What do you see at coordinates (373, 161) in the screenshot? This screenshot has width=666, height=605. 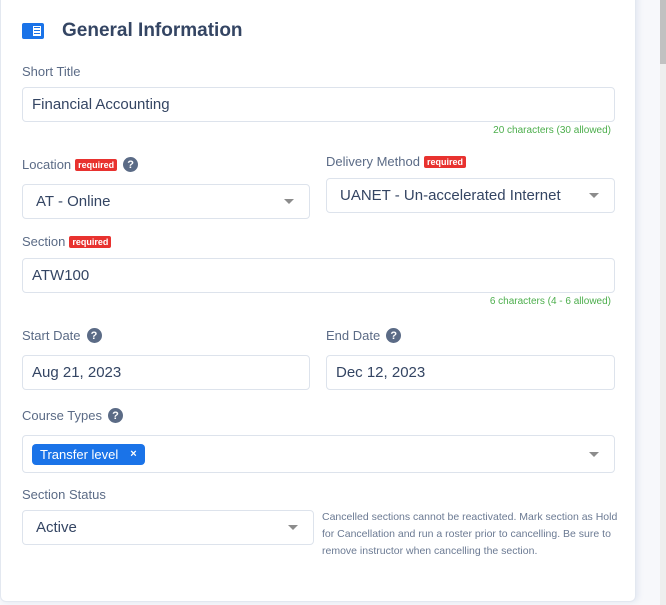 I see `delivery-method-label-text: Delivery Method` at bounding box center [373, 161].